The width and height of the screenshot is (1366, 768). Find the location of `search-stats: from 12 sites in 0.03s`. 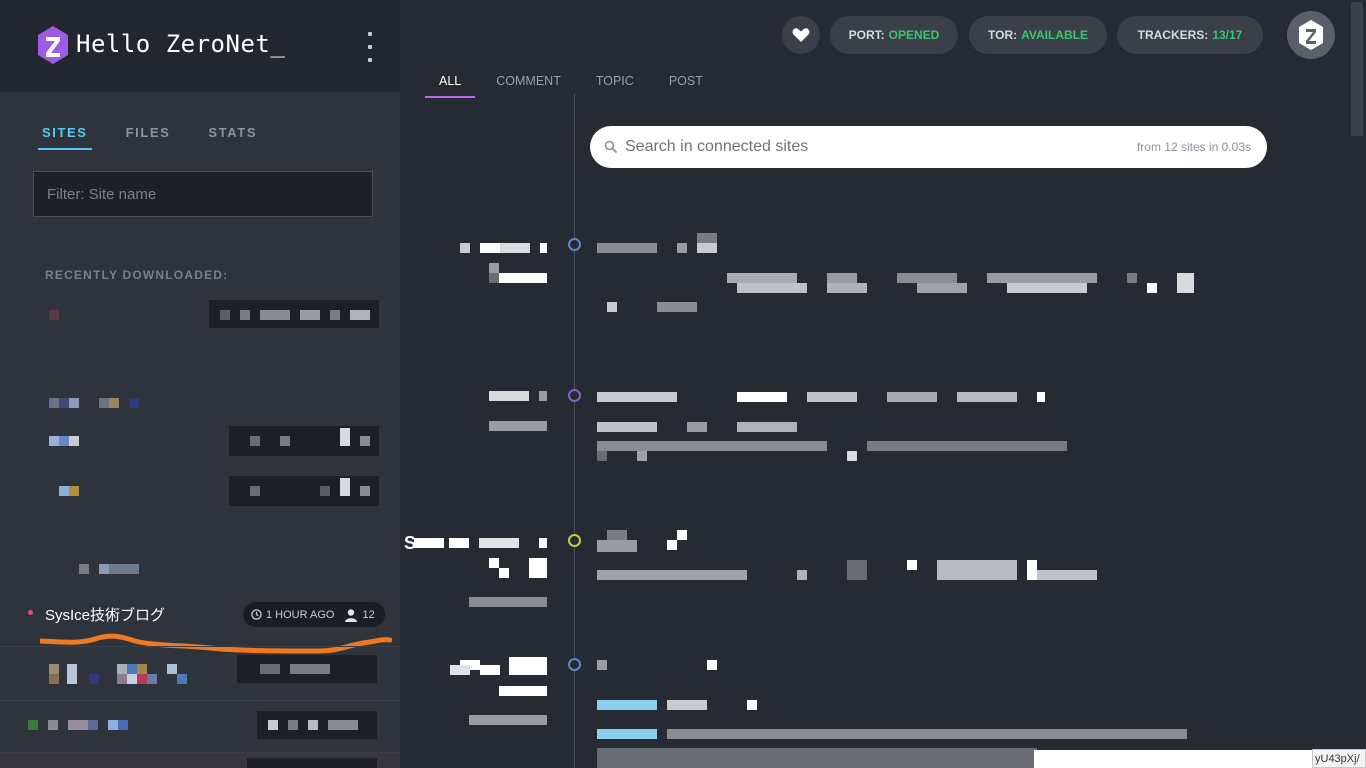

search-stats: from 12 sites in 0.03s is located at coordinates (1193, 147).